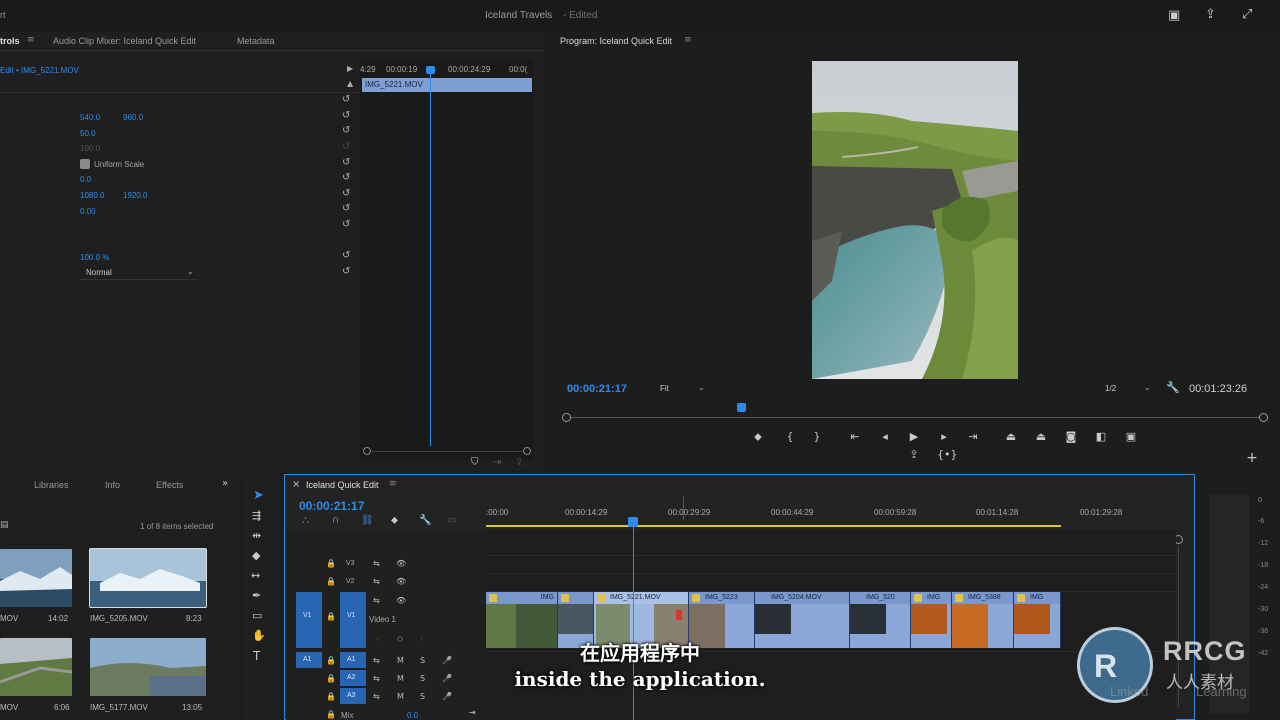  What do you see at coordinates (447, 85) in the screenshot?
I see `mini-clip-bar: IMG_5221.MOV` at bounding box center [447, 85].